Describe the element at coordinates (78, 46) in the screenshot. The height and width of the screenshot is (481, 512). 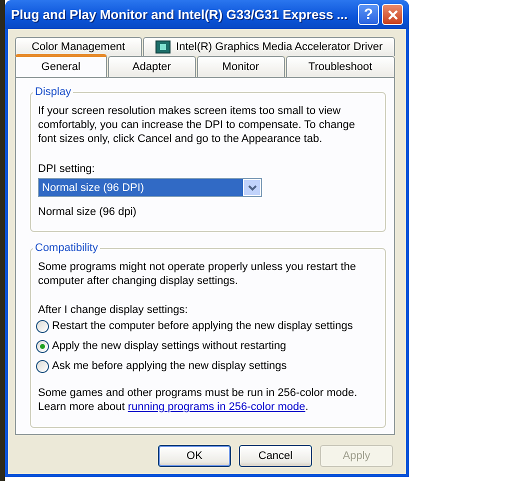
I see `tab: Color Management` at that location.